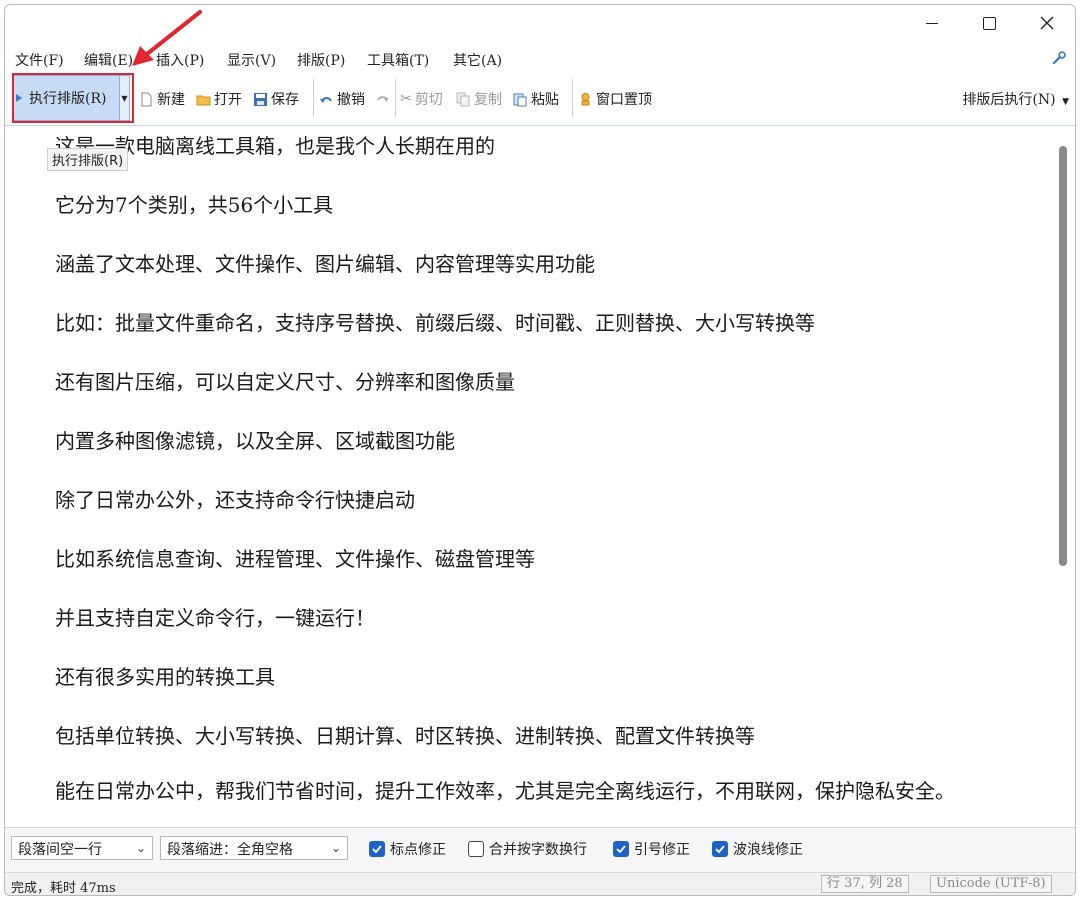  I want to click on menu-file: 文件(F), so click(39, 60).